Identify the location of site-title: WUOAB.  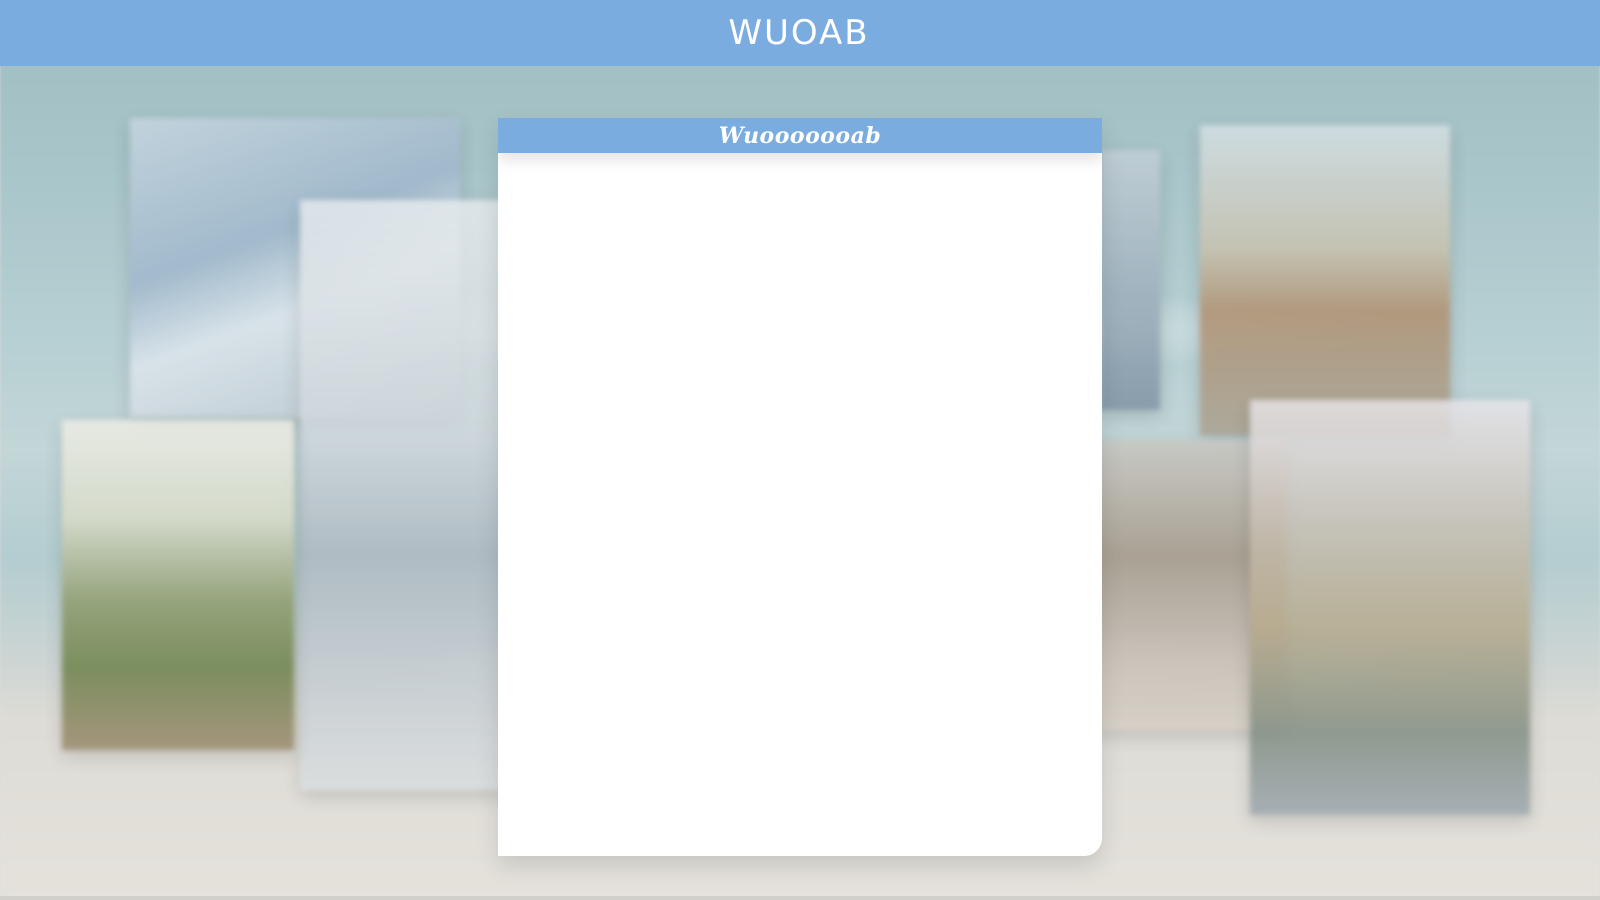
(798, 33).